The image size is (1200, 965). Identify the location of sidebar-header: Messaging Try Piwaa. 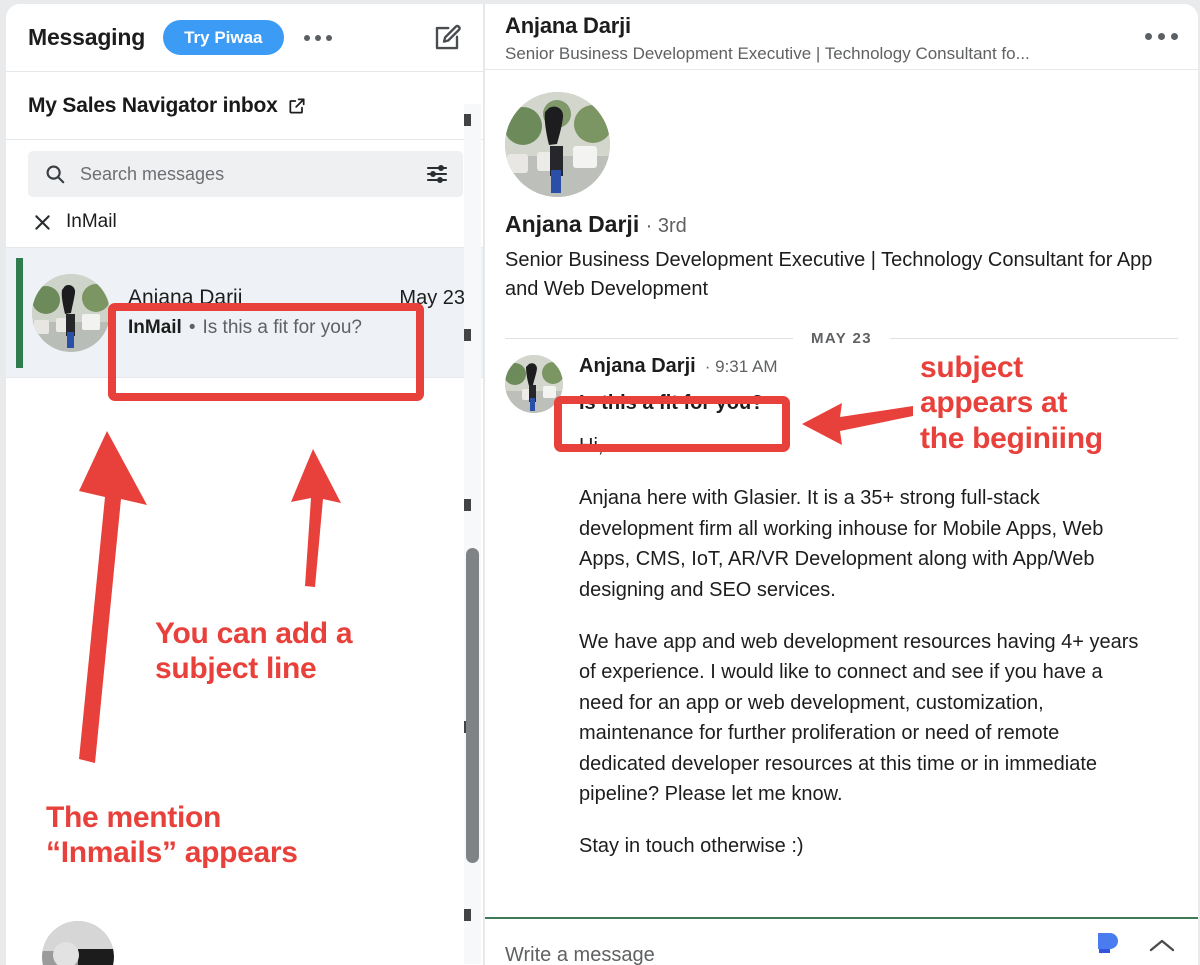
(244, 38).